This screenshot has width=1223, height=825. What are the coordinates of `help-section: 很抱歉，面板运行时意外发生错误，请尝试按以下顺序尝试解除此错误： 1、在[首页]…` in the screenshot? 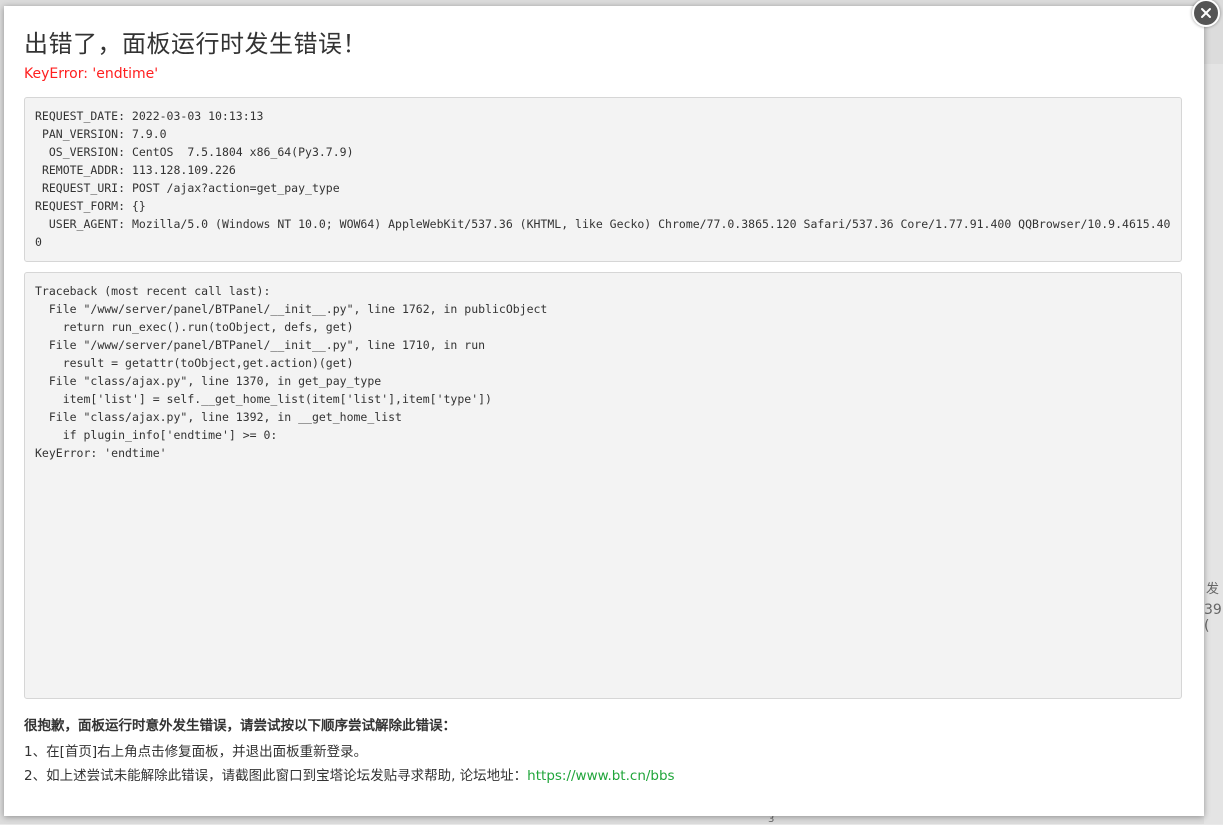 It's located at (349, 752).